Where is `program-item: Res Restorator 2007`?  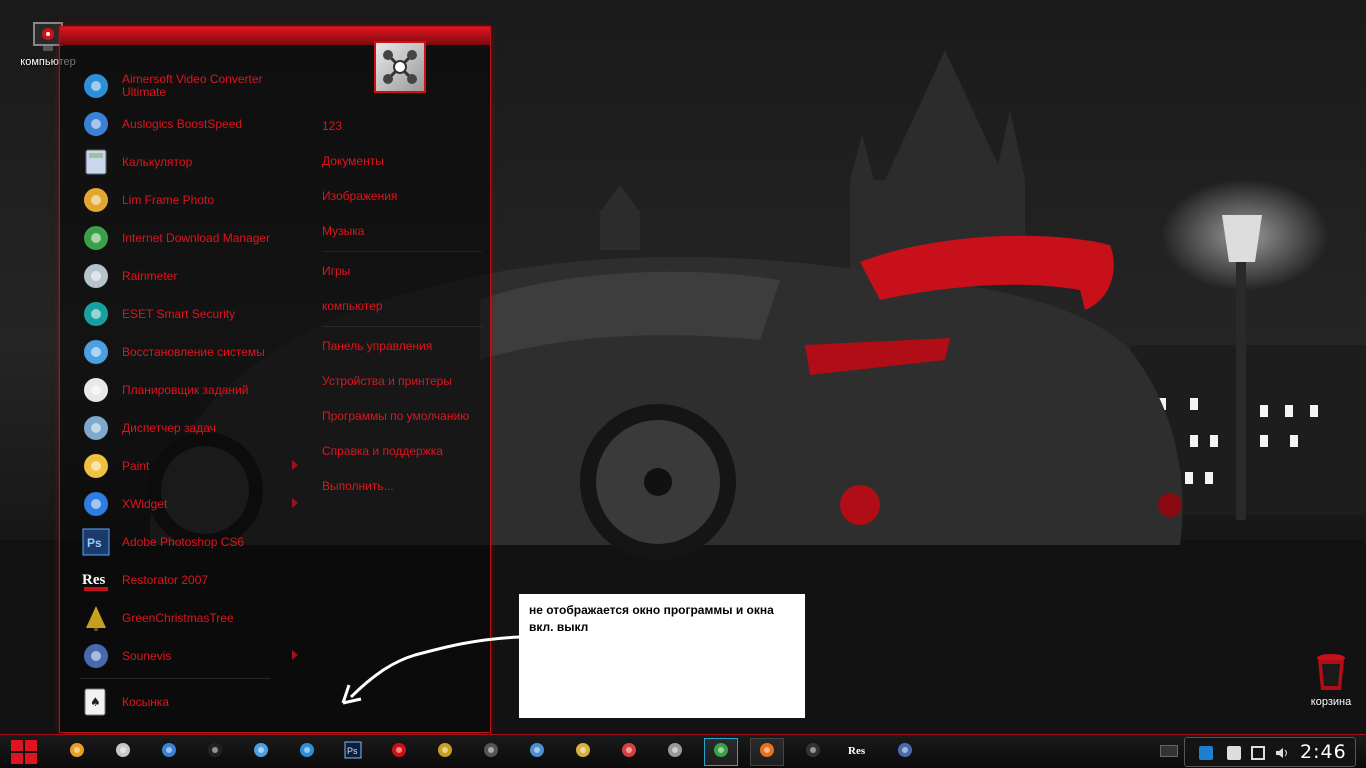
program-item: Res Restorator 2007 is located at coordinates (180, 580).